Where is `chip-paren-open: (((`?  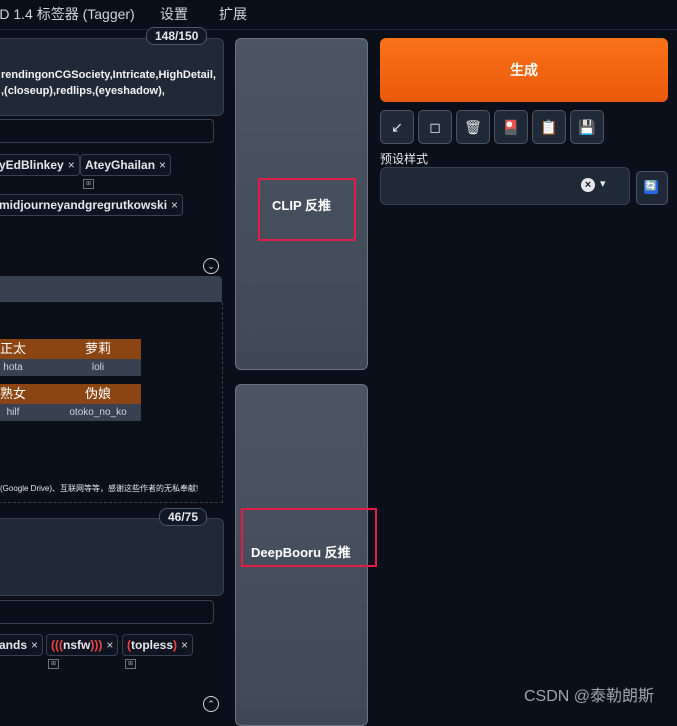 chip-paren-open: ((( is located at coordinates (57, 645).